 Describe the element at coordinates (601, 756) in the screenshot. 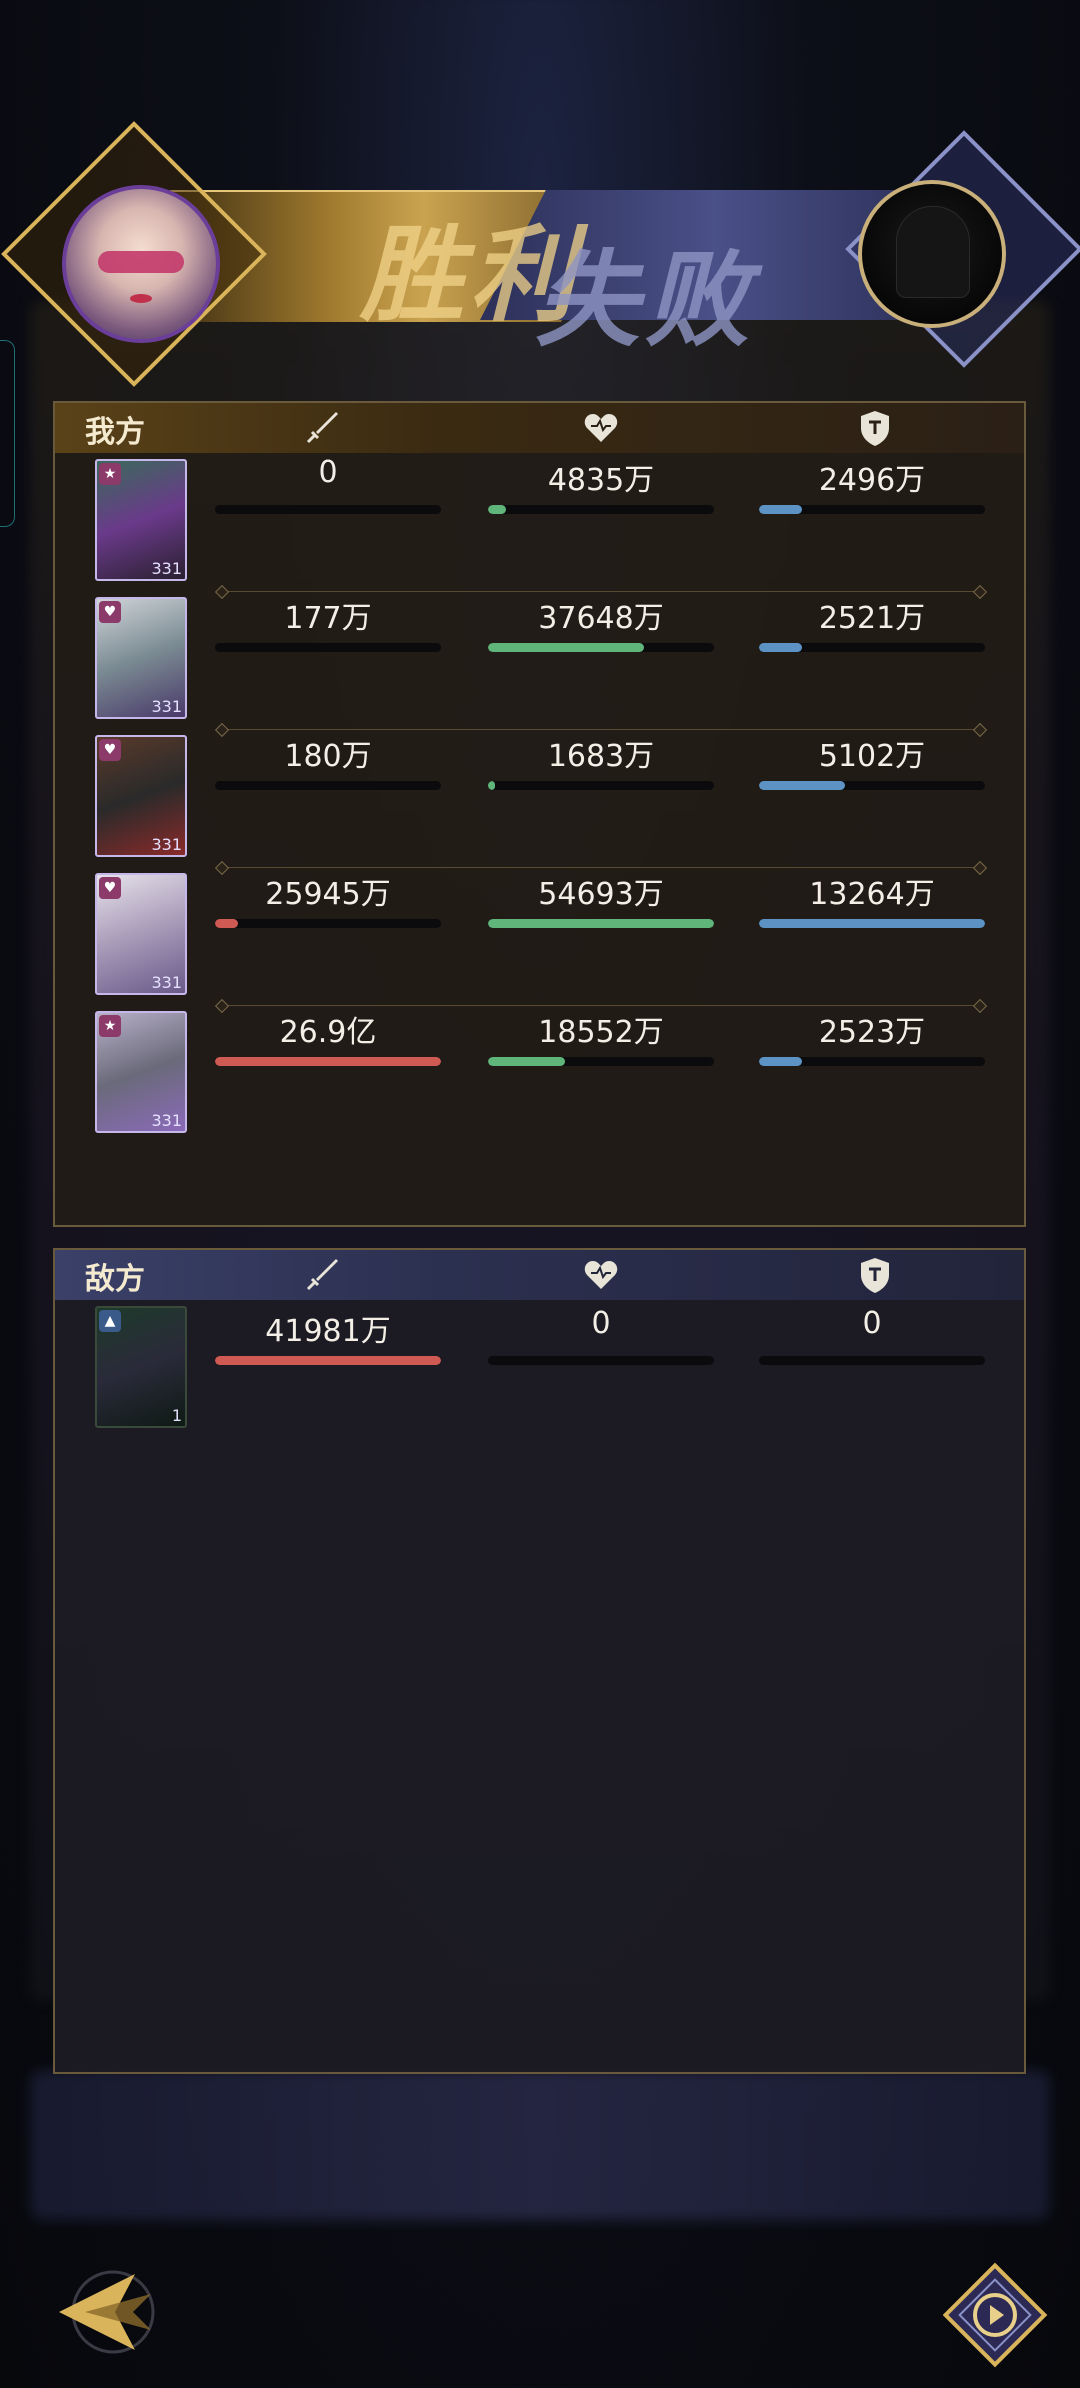

I see `health-value: 1683万` at that location.